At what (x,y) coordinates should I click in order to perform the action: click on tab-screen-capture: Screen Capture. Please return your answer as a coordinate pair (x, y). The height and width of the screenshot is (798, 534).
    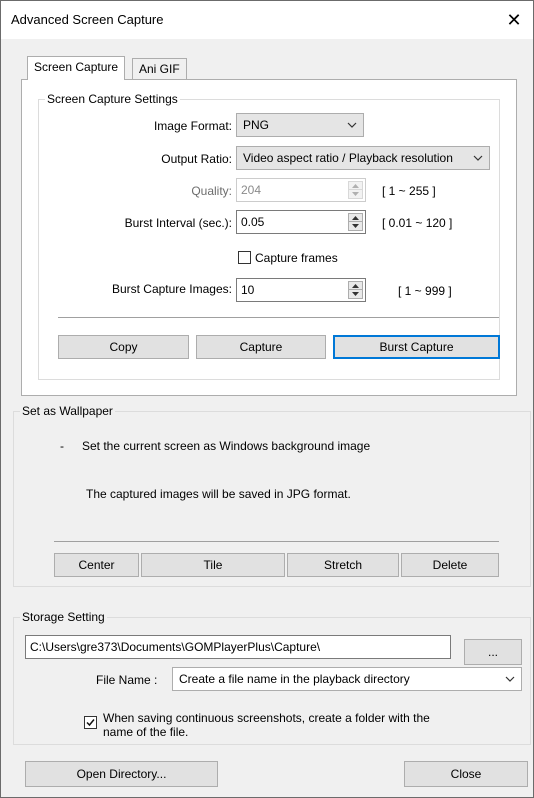
    Looking at the image, I should click on (76, 68).